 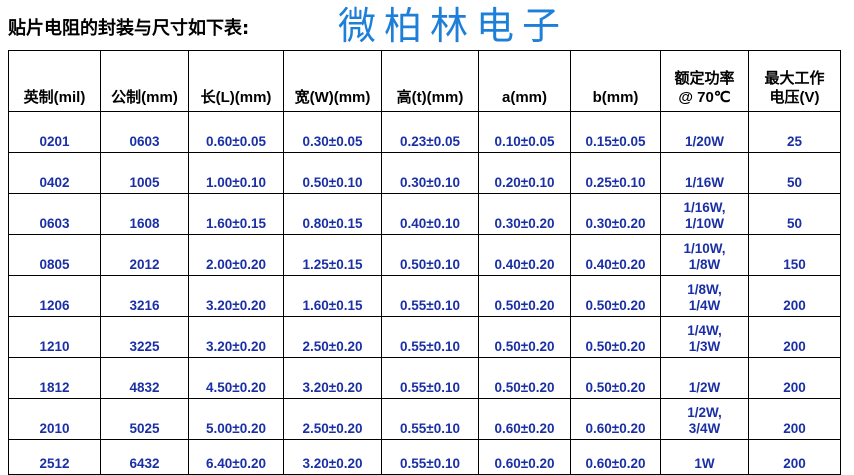 What do you see at coordinates (524, 428) in the screenshot?
I see `cell-text: 0.60±0.20` at bounding box center [524, 428].